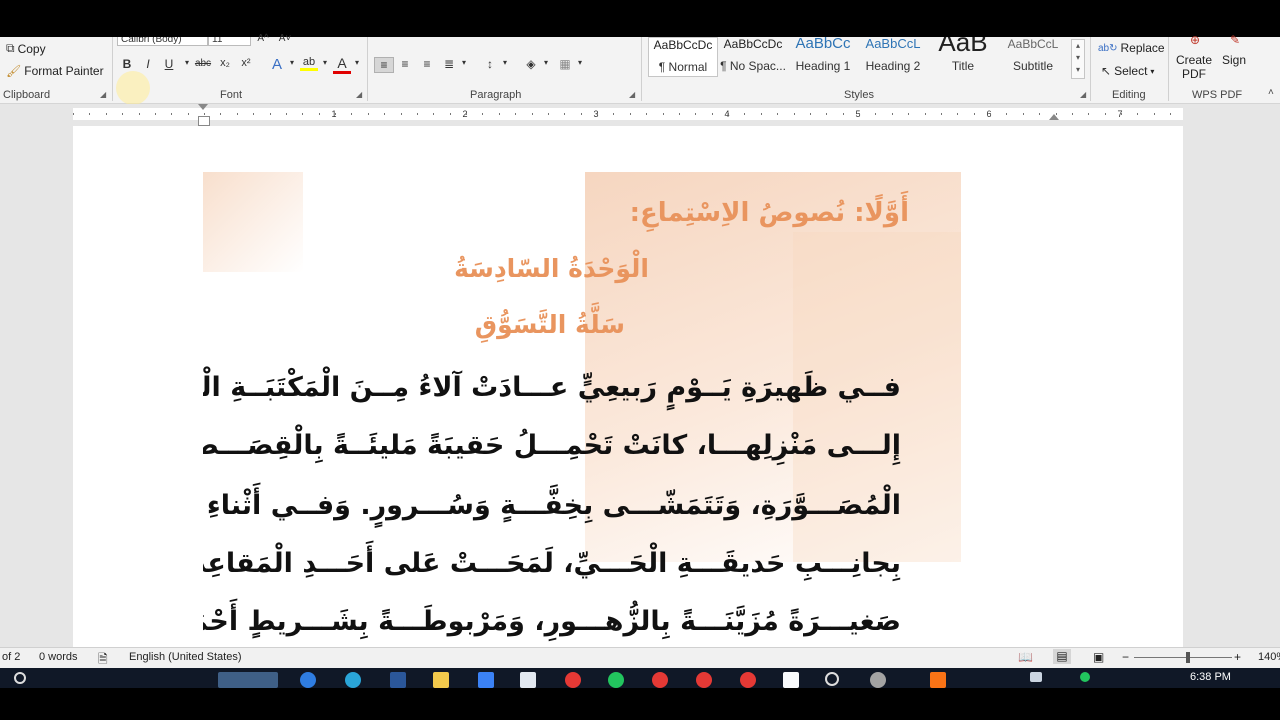 The width and height of the screenshot is (1280, 720). I want to click on bold-button: B, so click(127, 64).